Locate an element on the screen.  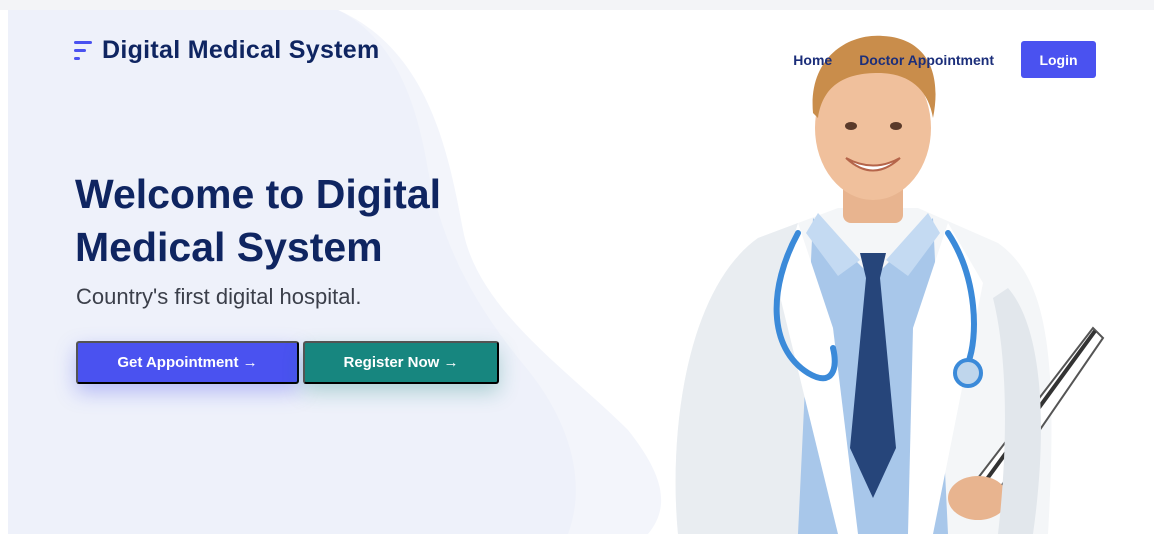
nav-doctor-appointment-link: Doctor Appointment is located at coordinates (926, 60).